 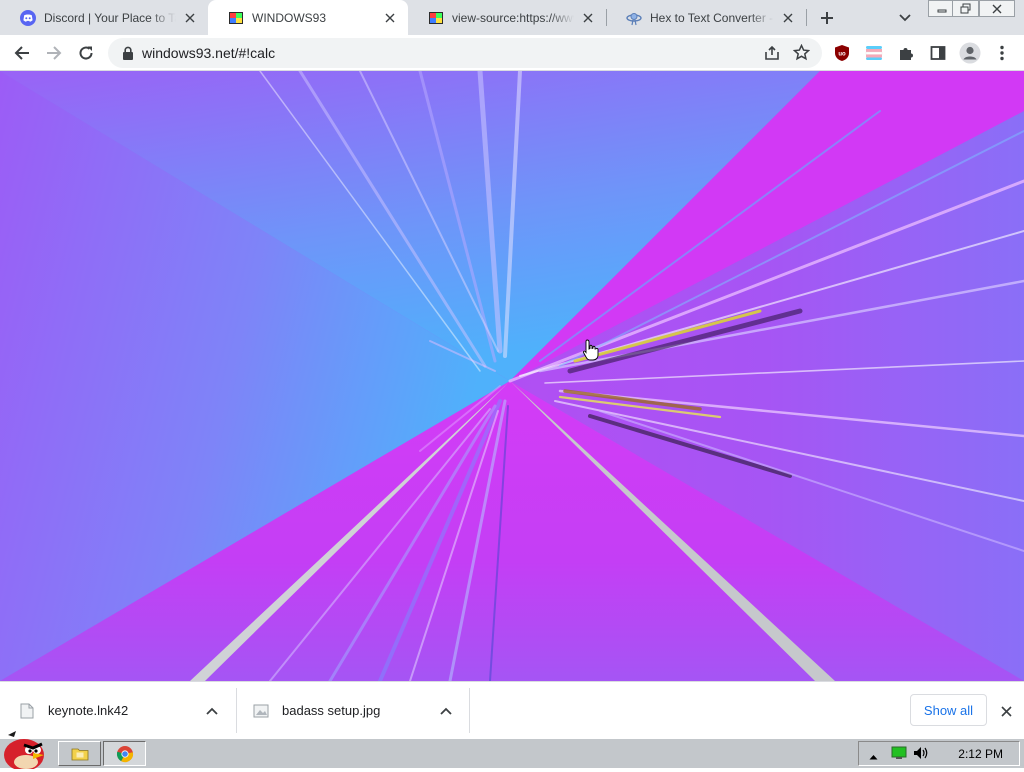 I want to click on forward-arrow-icon, so click(x=54, y=53).